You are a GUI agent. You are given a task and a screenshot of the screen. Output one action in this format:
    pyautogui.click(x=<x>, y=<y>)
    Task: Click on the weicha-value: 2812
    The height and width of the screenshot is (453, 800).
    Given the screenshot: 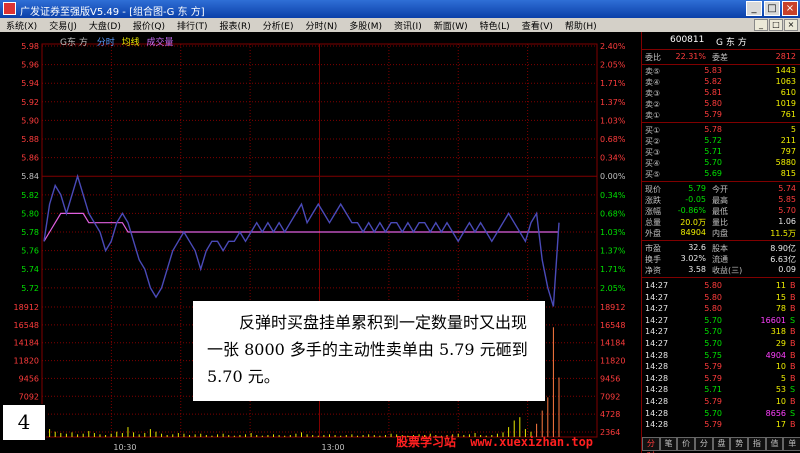 What is the action you would take?
    pyautogui.click(x=785, y=56)
    